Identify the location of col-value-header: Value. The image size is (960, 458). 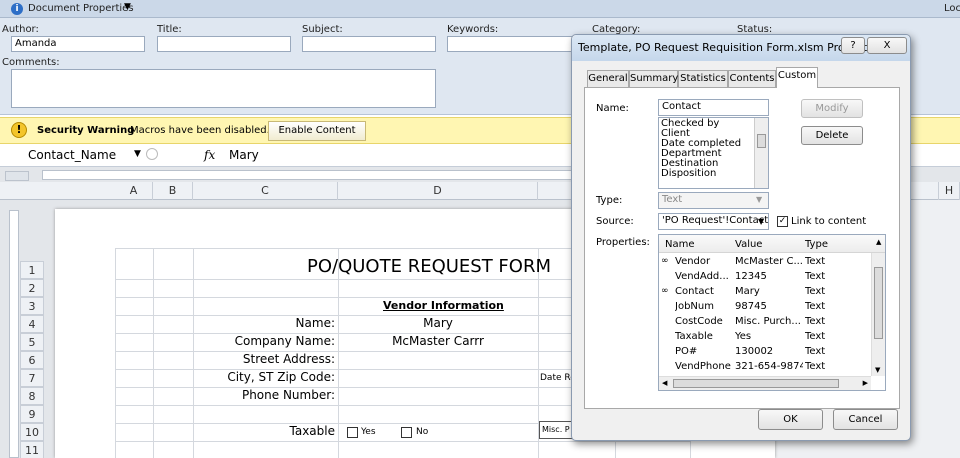
(748, 244).